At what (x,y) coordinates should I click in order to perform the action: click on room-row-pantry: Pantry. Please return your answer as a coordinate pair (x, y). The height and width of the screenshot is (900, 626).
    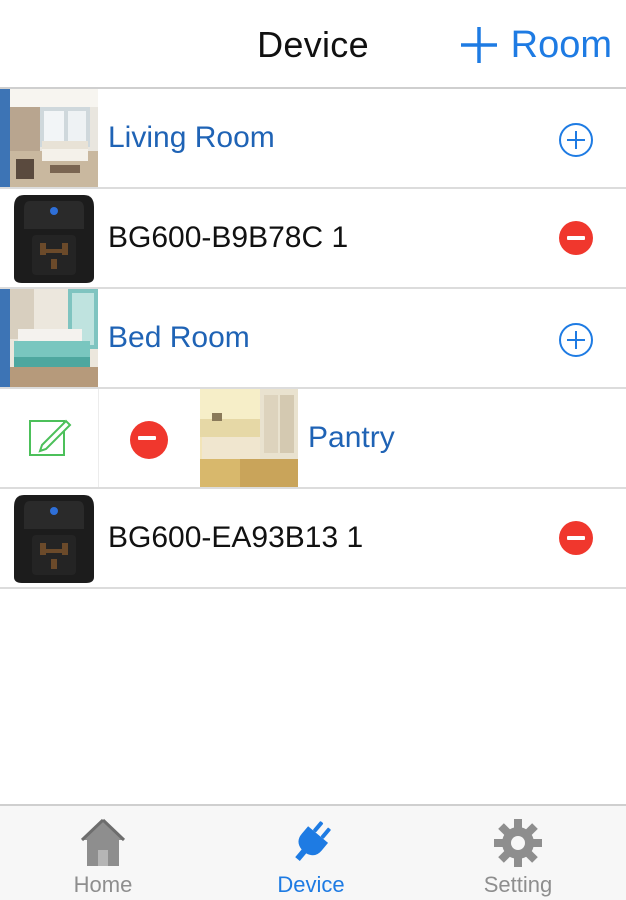
    Looking at the image, I should click on (313, 439).